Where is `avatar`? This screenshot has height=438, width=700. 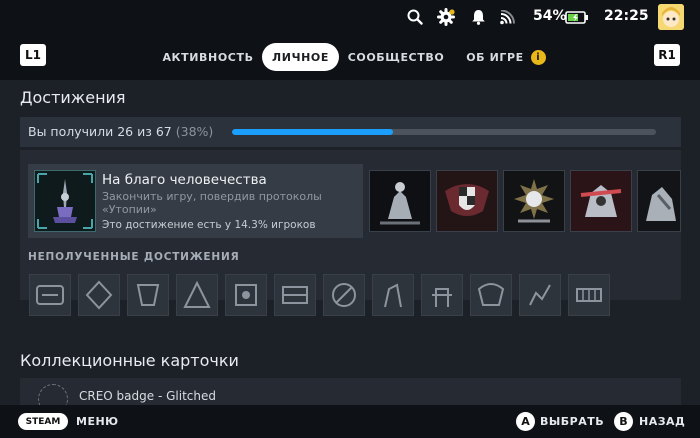
avatar is located at coordinates (671, 17).